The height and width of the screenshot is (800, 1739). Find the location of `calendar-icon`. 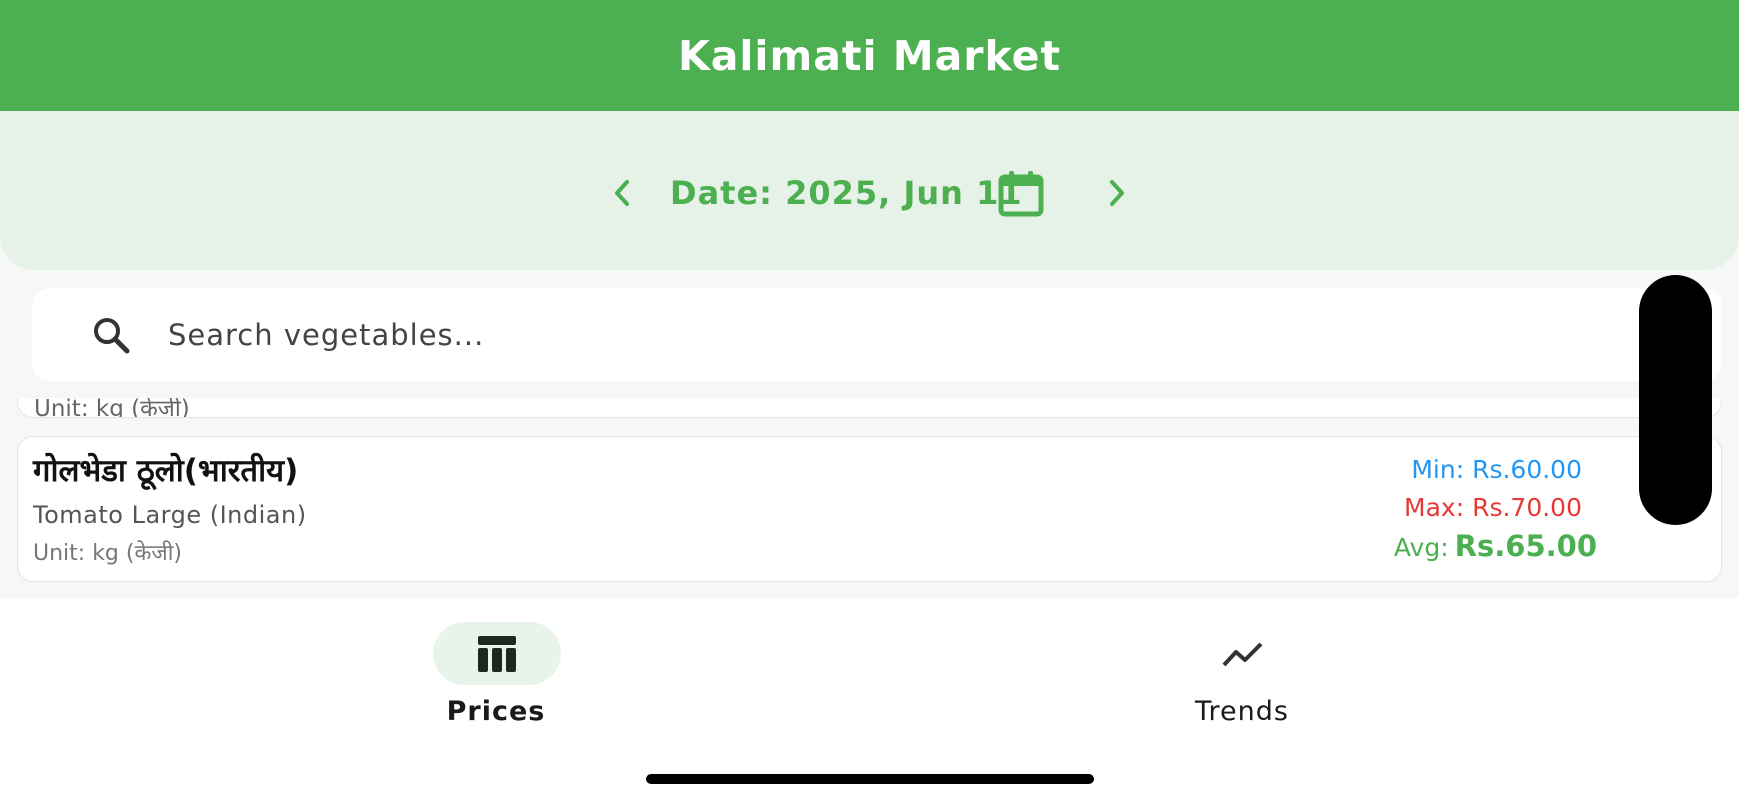

calendar-icon is located at coordinates (1021, 194).